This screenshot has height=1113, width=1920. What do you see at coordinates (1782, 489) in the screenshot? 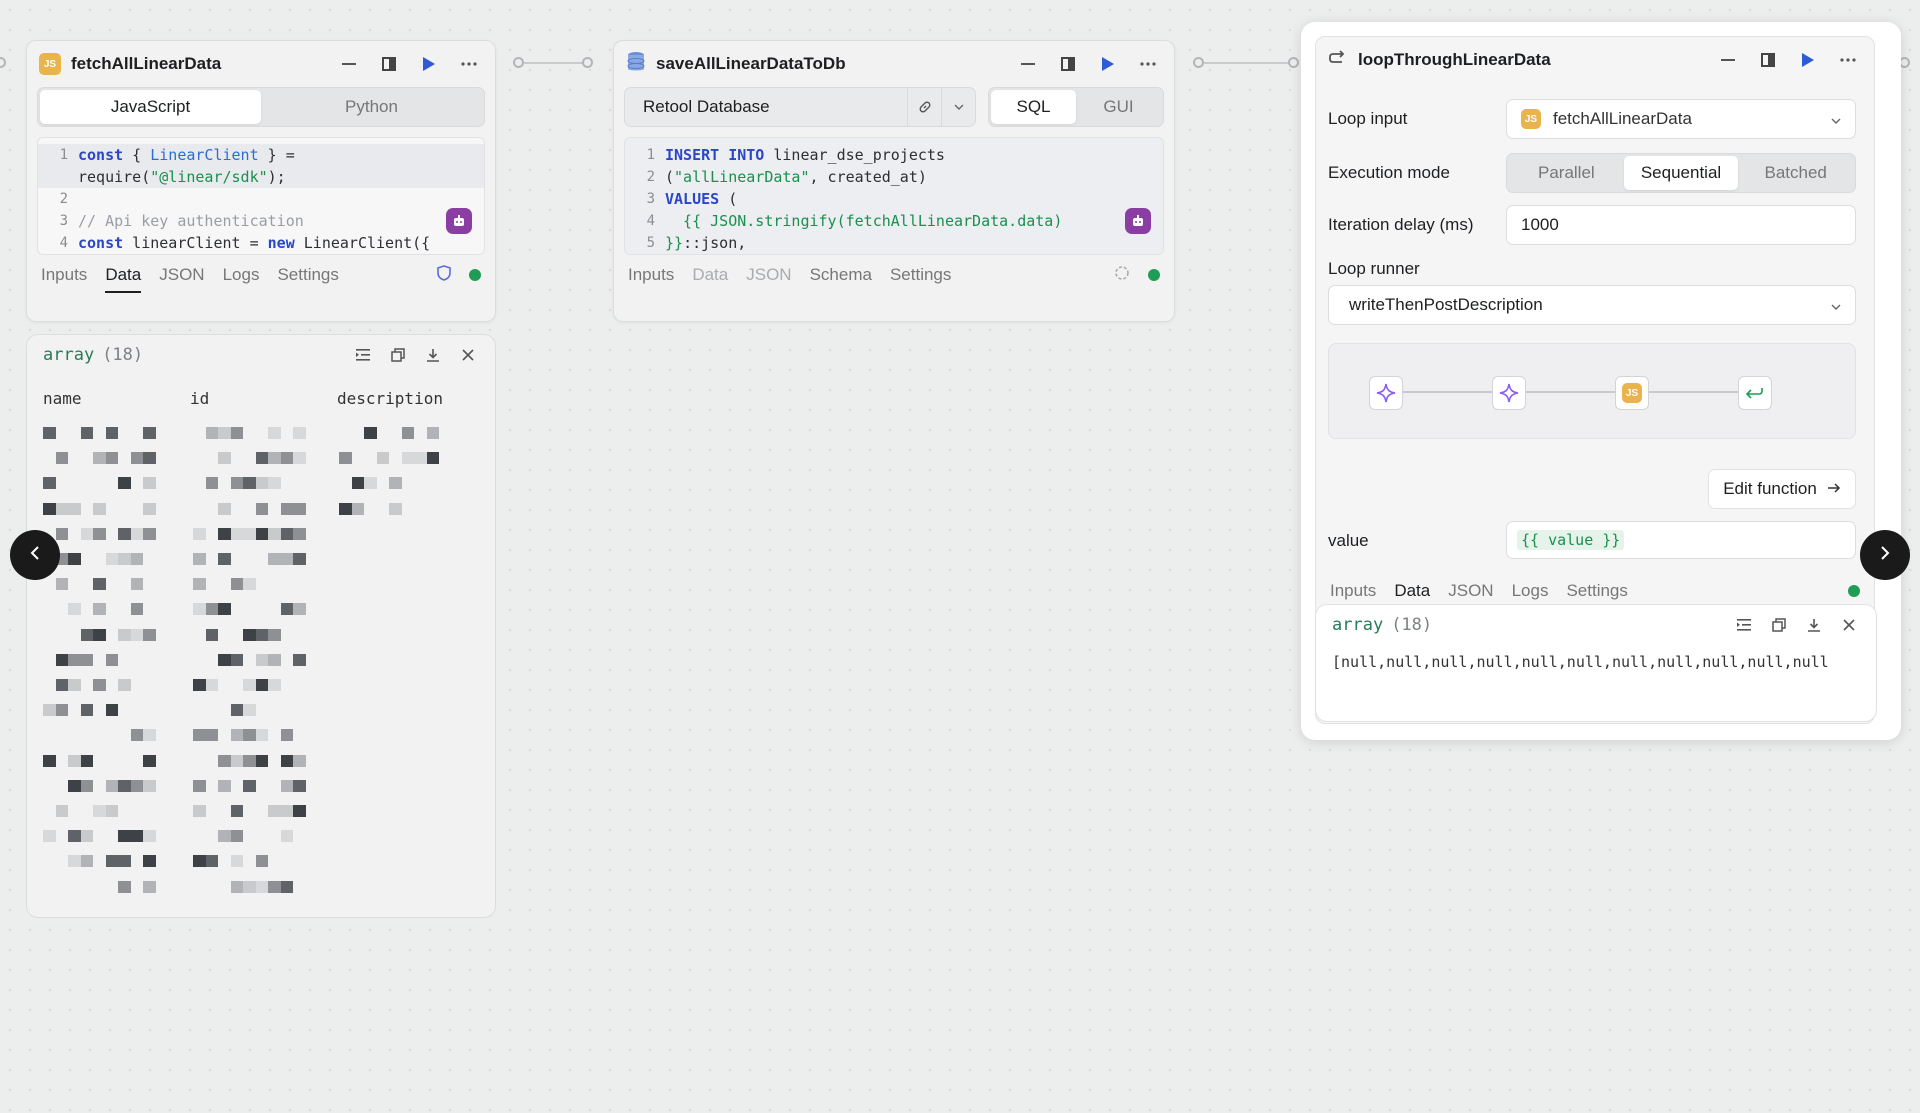
I see `edit-function-button: Edit function` at bounding box center [1782, 489].